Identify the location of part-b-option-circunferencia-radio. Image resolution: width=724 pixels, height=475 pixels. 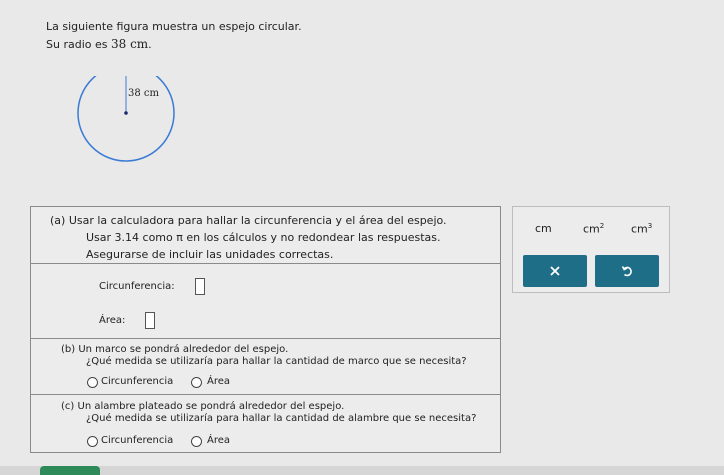
(92, 382).